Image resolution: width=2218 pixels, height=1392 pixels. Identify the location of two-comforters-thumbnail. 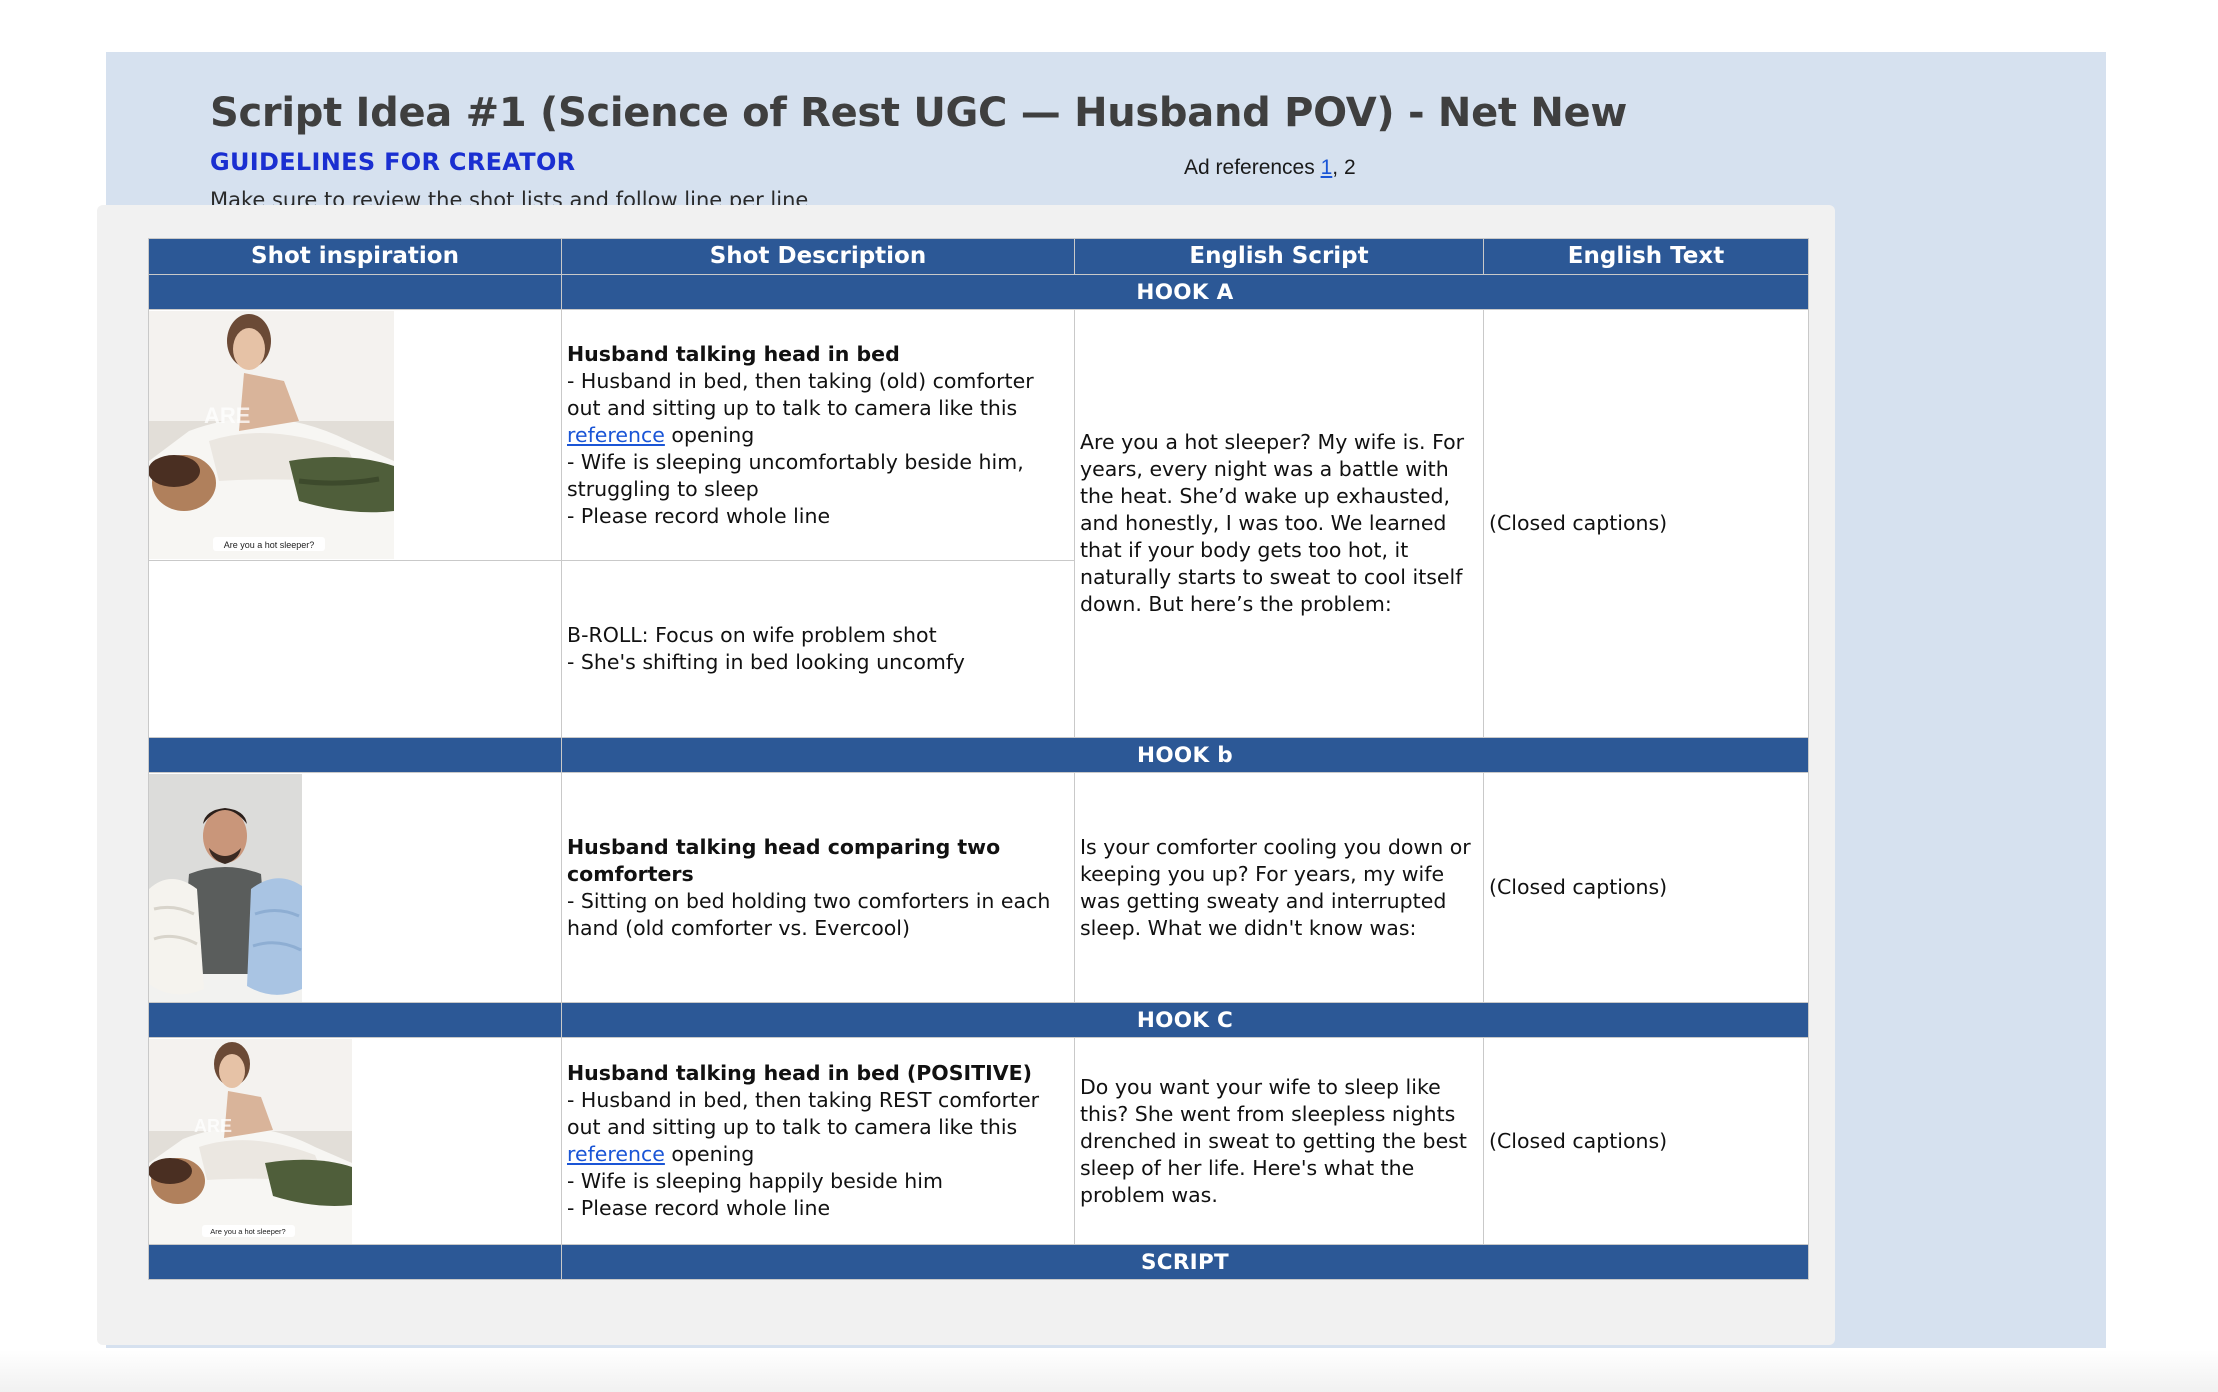
(225, 887).